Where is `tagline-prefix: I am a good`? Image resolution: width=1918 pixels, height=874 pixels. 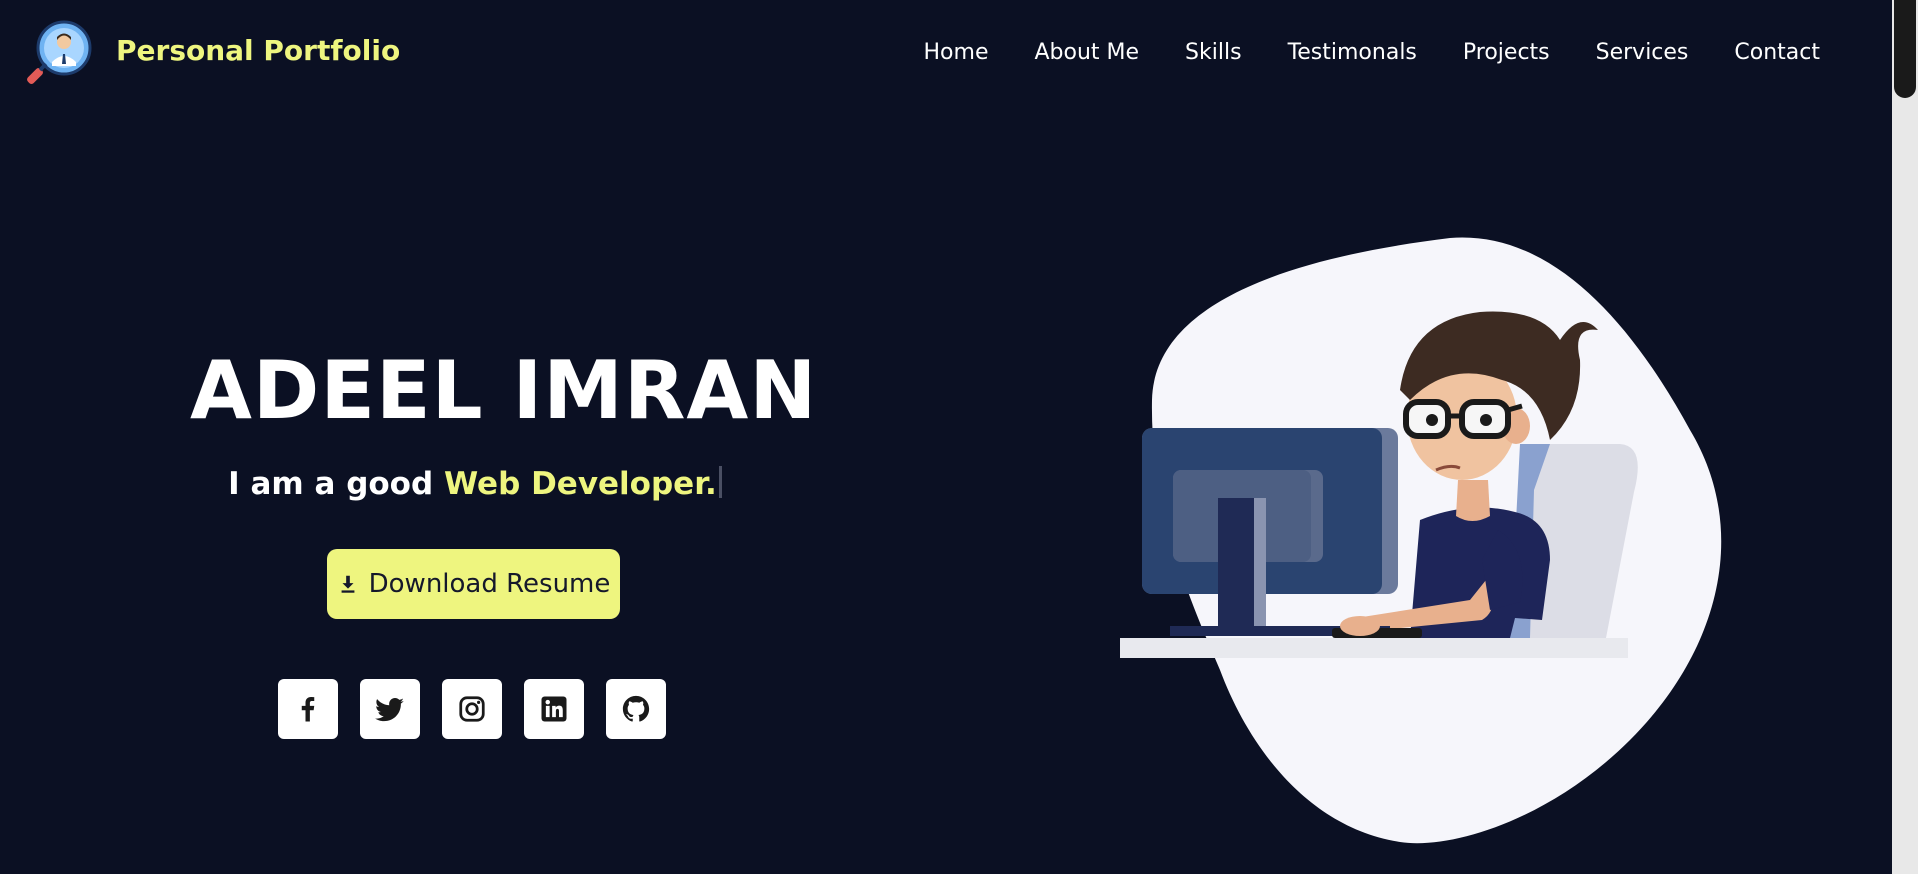 tagline-prefix: I am a good is located at coordinates (336, 484).